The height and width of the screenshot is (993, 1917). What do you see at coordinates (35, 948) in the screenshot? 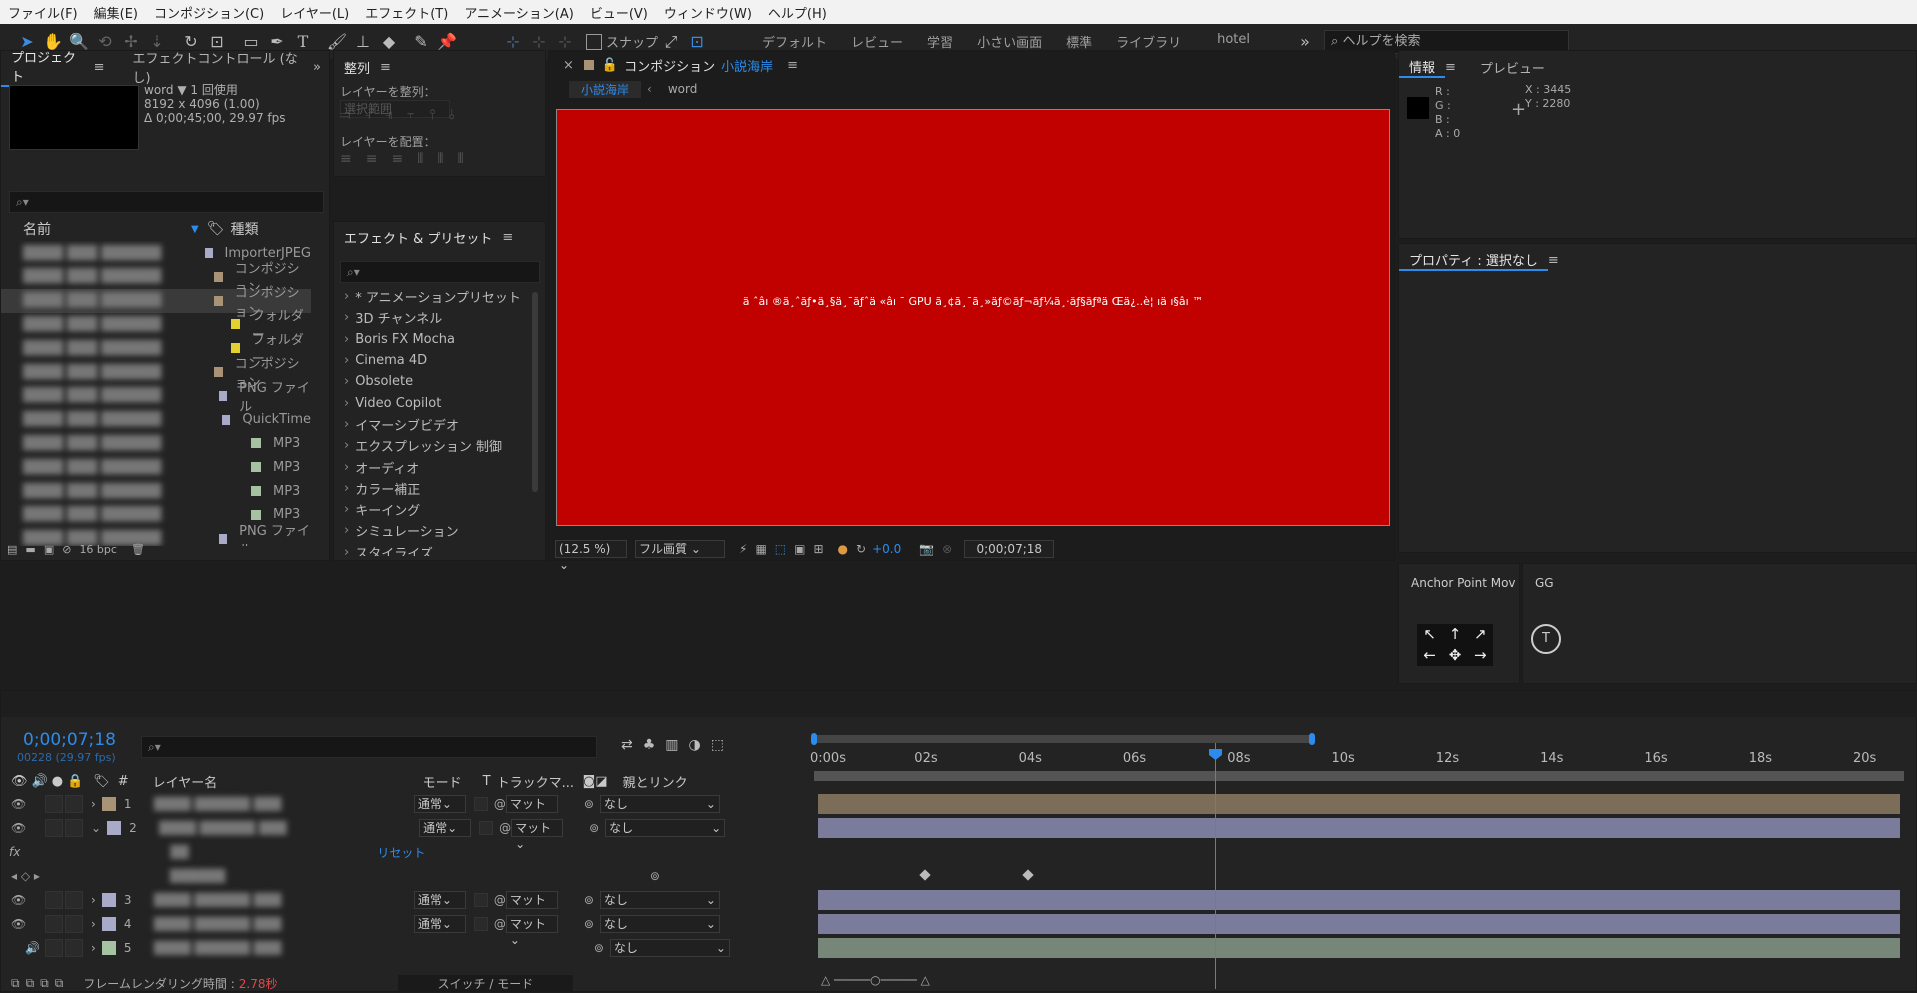
I see `audio-icon: 🔊` at bounding box center [35, 948].